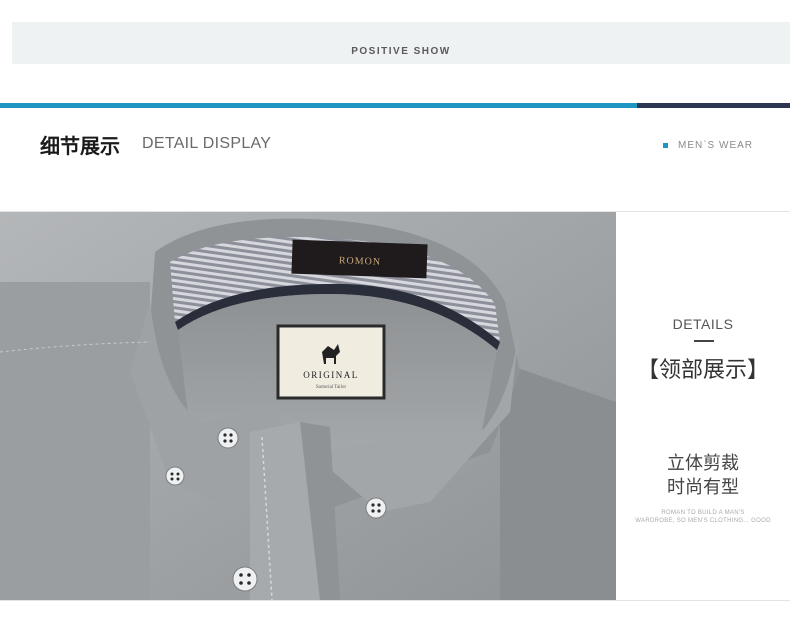  I want to click on details-label-en: DETAILS, so click(703, 324).